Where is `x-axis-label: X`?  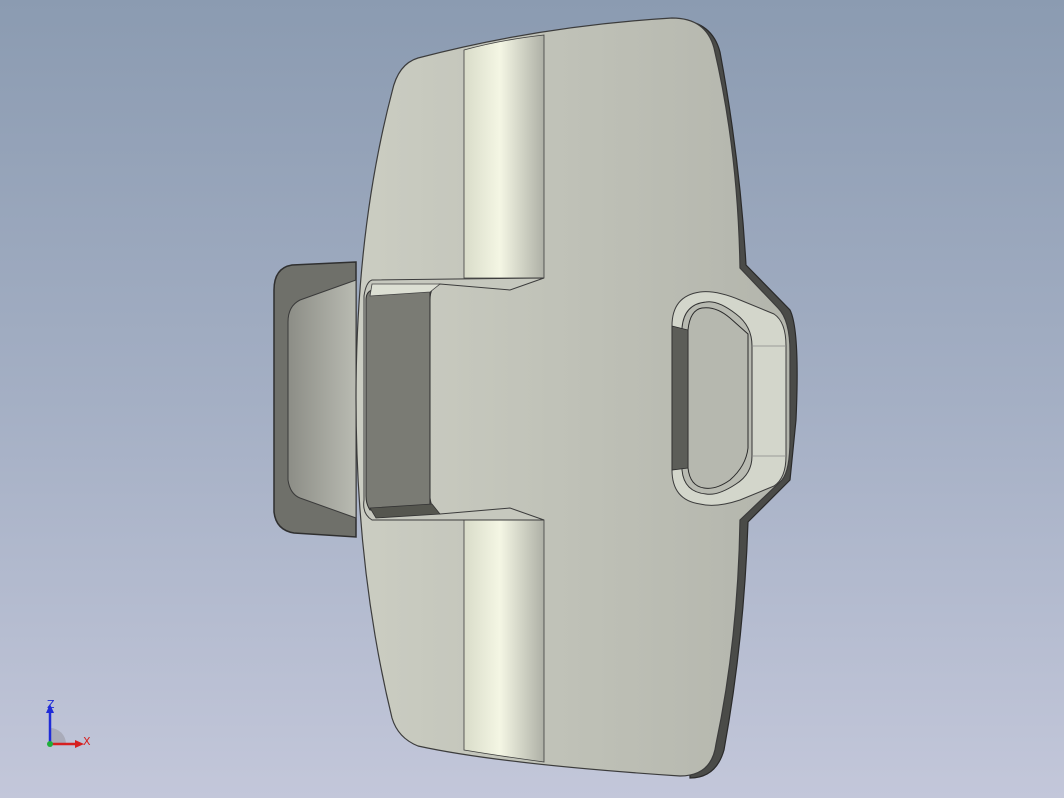 x-axis-label: X is located at coordinates (87, 741).